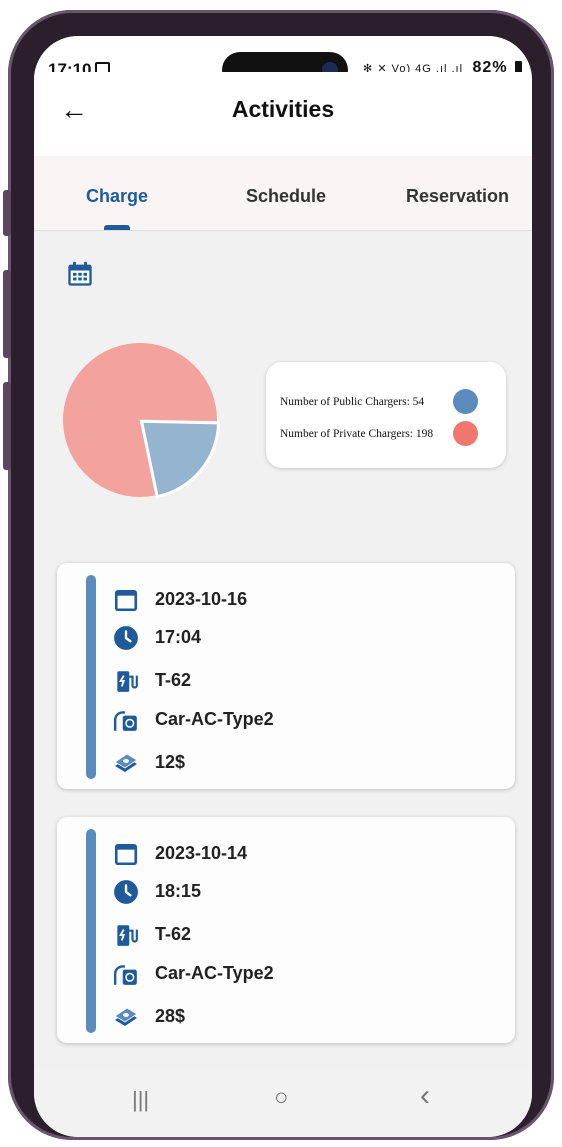  Describe the element at coordinates (201, 599) in the screenshot. I see `session-date: 2023-10-16` at that location.